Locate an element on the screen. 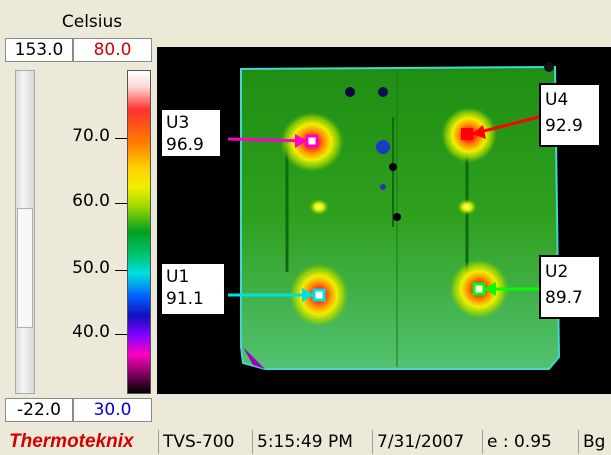  callout-u2-value: 89.7 is located at coordinates (564, 298).